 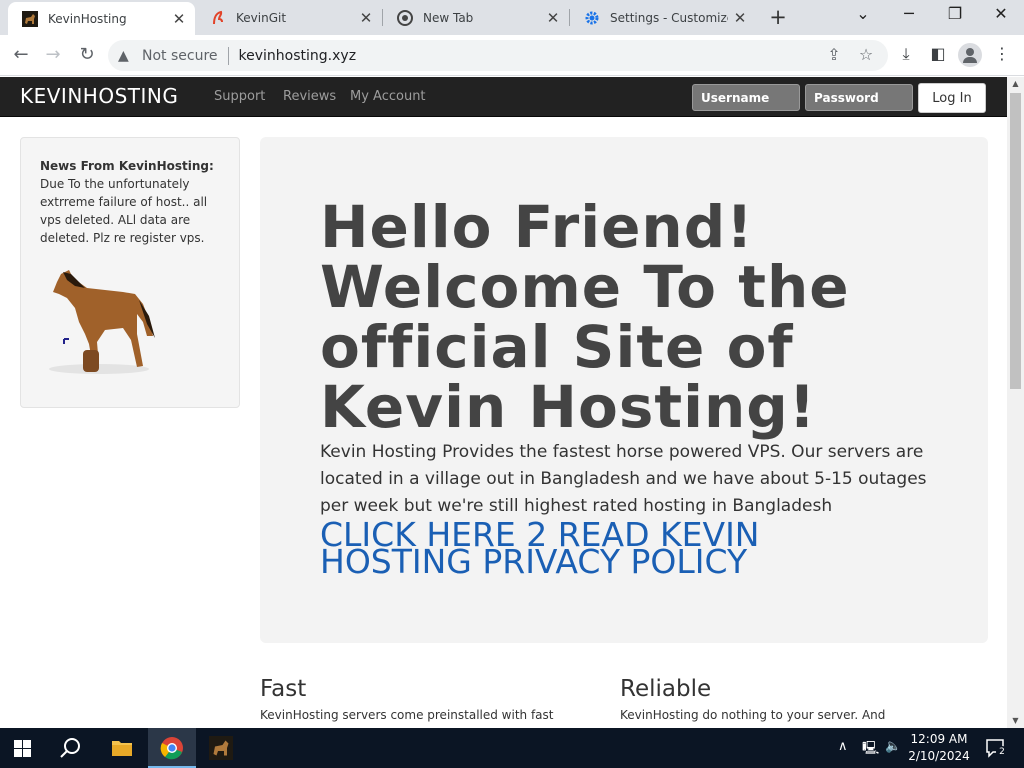 I want to click on menu-kebab-icon: ⋮, so click(x=1002, y=53).